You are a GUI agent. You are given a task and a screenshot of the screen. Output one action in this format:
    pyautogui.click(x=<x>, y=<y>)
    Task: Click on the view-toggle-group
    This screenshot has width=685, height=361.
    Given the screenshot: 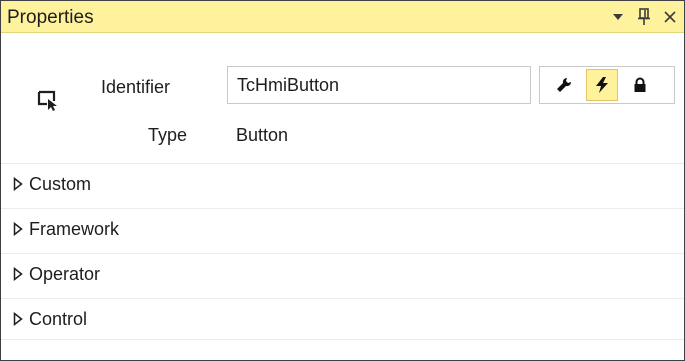 What is the action you would take?
    pyautogui.click(x=607, y=85)
    